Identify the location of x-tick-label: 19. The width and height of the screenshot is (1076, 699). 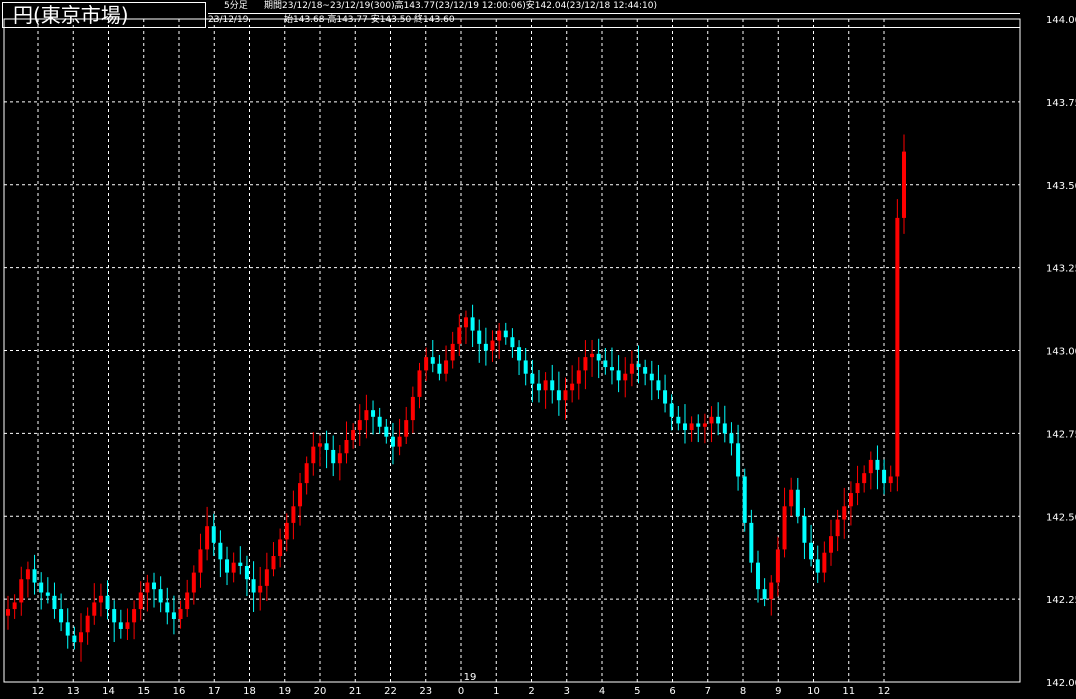
(284, 691).